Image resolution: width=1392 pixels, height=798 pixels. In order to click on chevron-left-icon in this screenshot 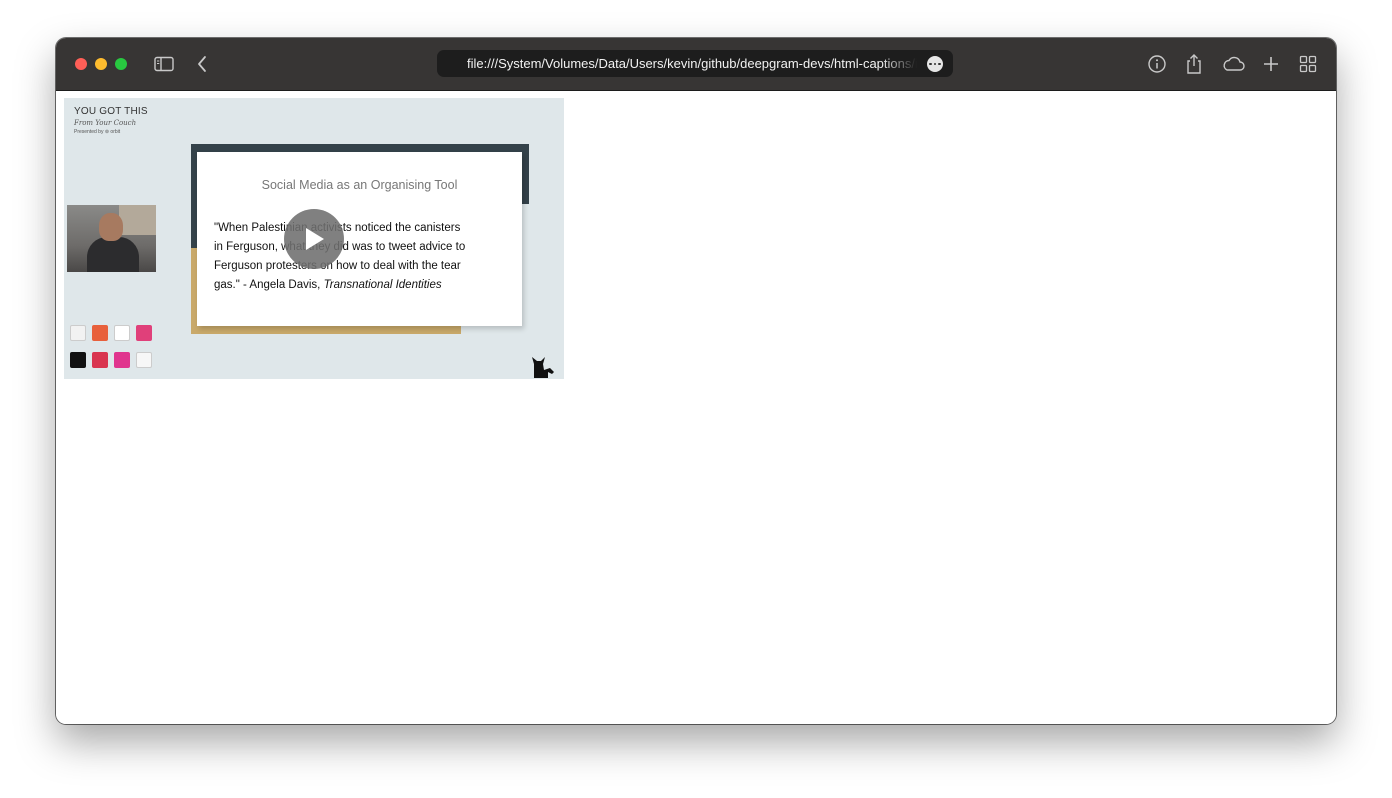, I will do `click(202, 64)`.